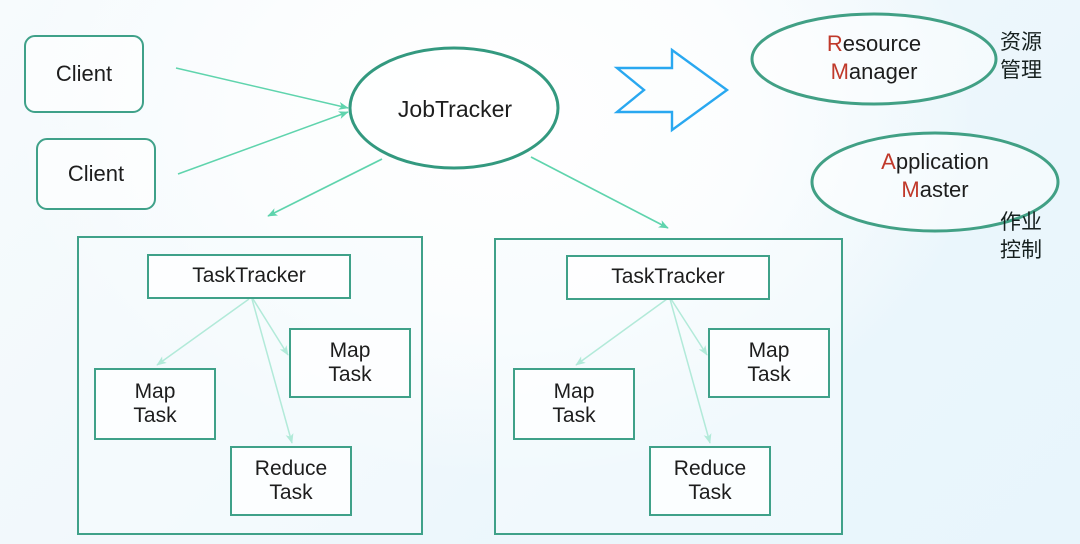  What do you see at coordinates (883, 71) in the screenshot?
I see `resource-manager-line-2-rest: anager` at bounding box center [883, 71].